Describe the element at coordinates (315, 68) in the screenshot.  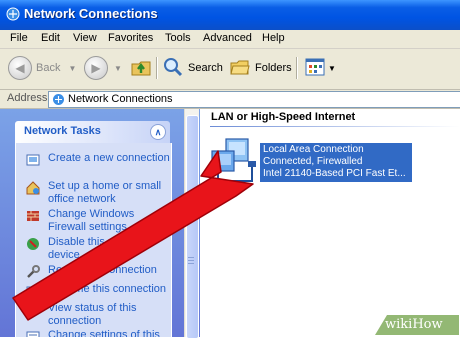
I see `views-icon` at that location.